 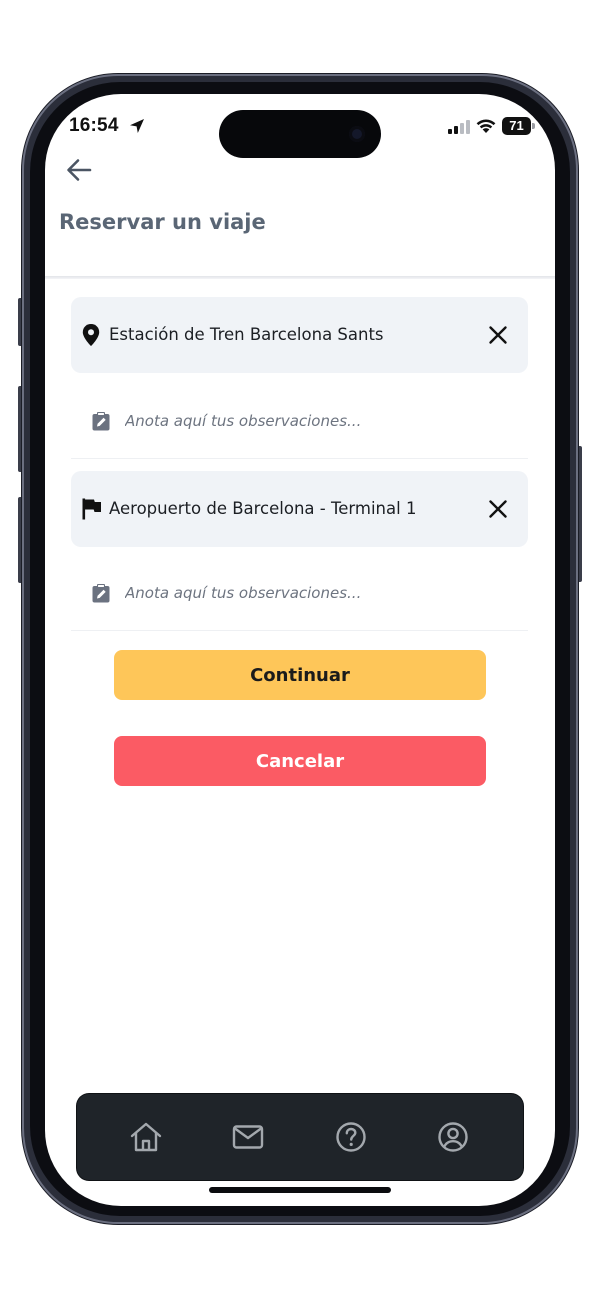 I want to click on status-time: 16:54, so click(x=94, y=125).